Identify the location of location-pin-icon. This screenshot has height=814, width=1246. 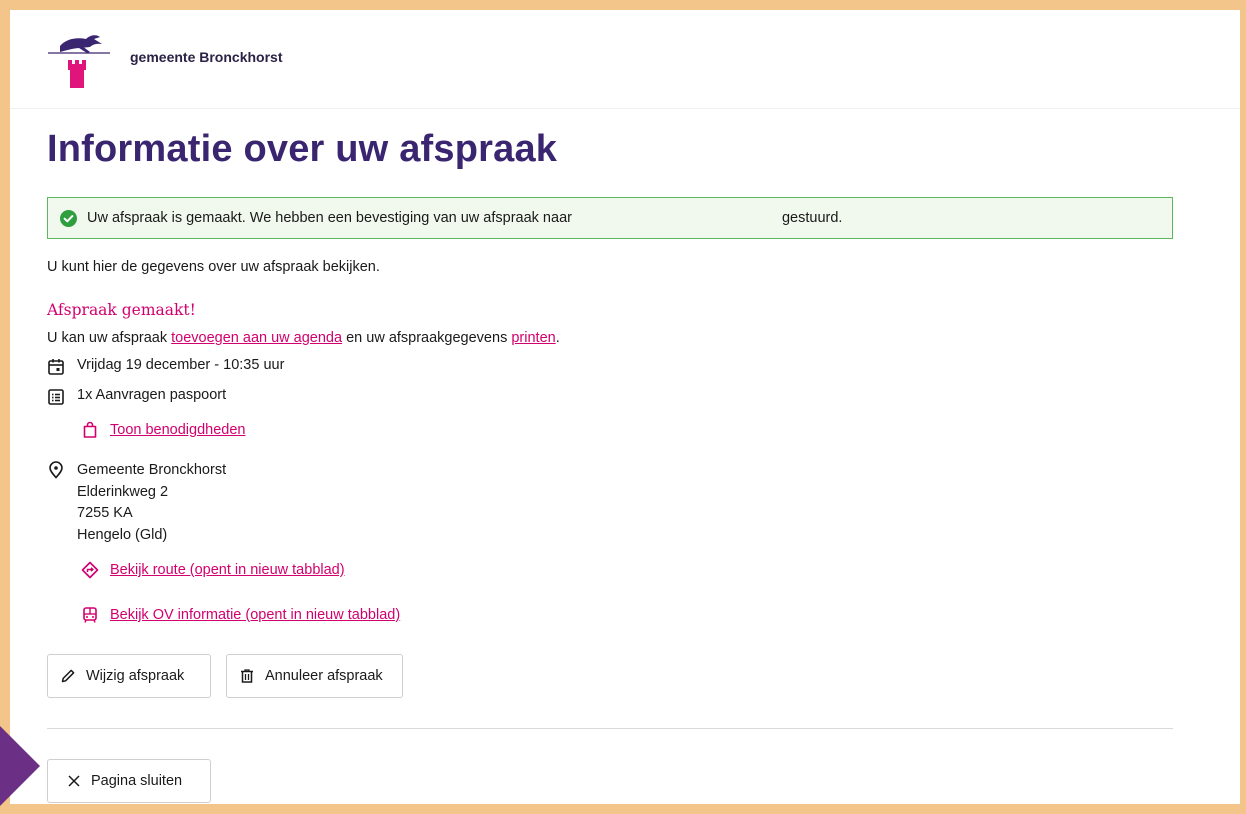
(57, 469).